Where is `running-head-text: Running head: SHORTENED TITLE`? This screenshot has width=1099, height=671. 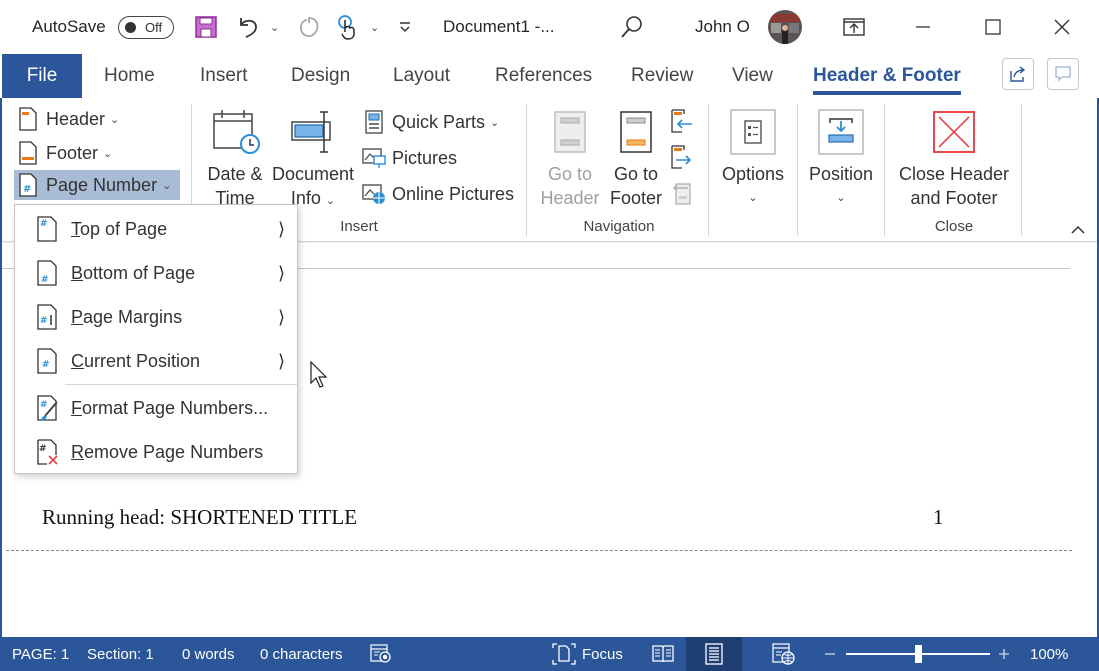 running-head-text: Running head: SHORTENED TITLE is located at coordinates (199, 517).